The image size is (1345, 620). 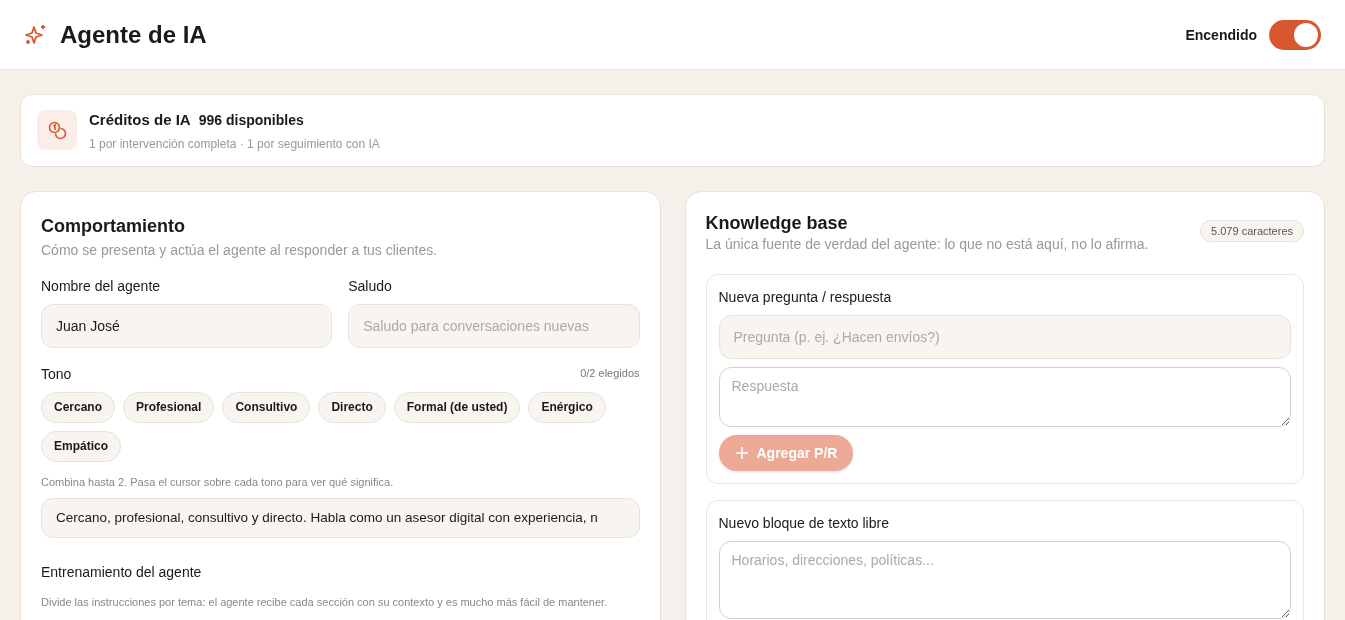 What do you see at coordinates (340, 518) in the screenshot?
I see `tone-description-field: Cercano, profesional, consultivo y directo. Habla como un asesor digital con experiencia, n` at bounding box center [340, 518].